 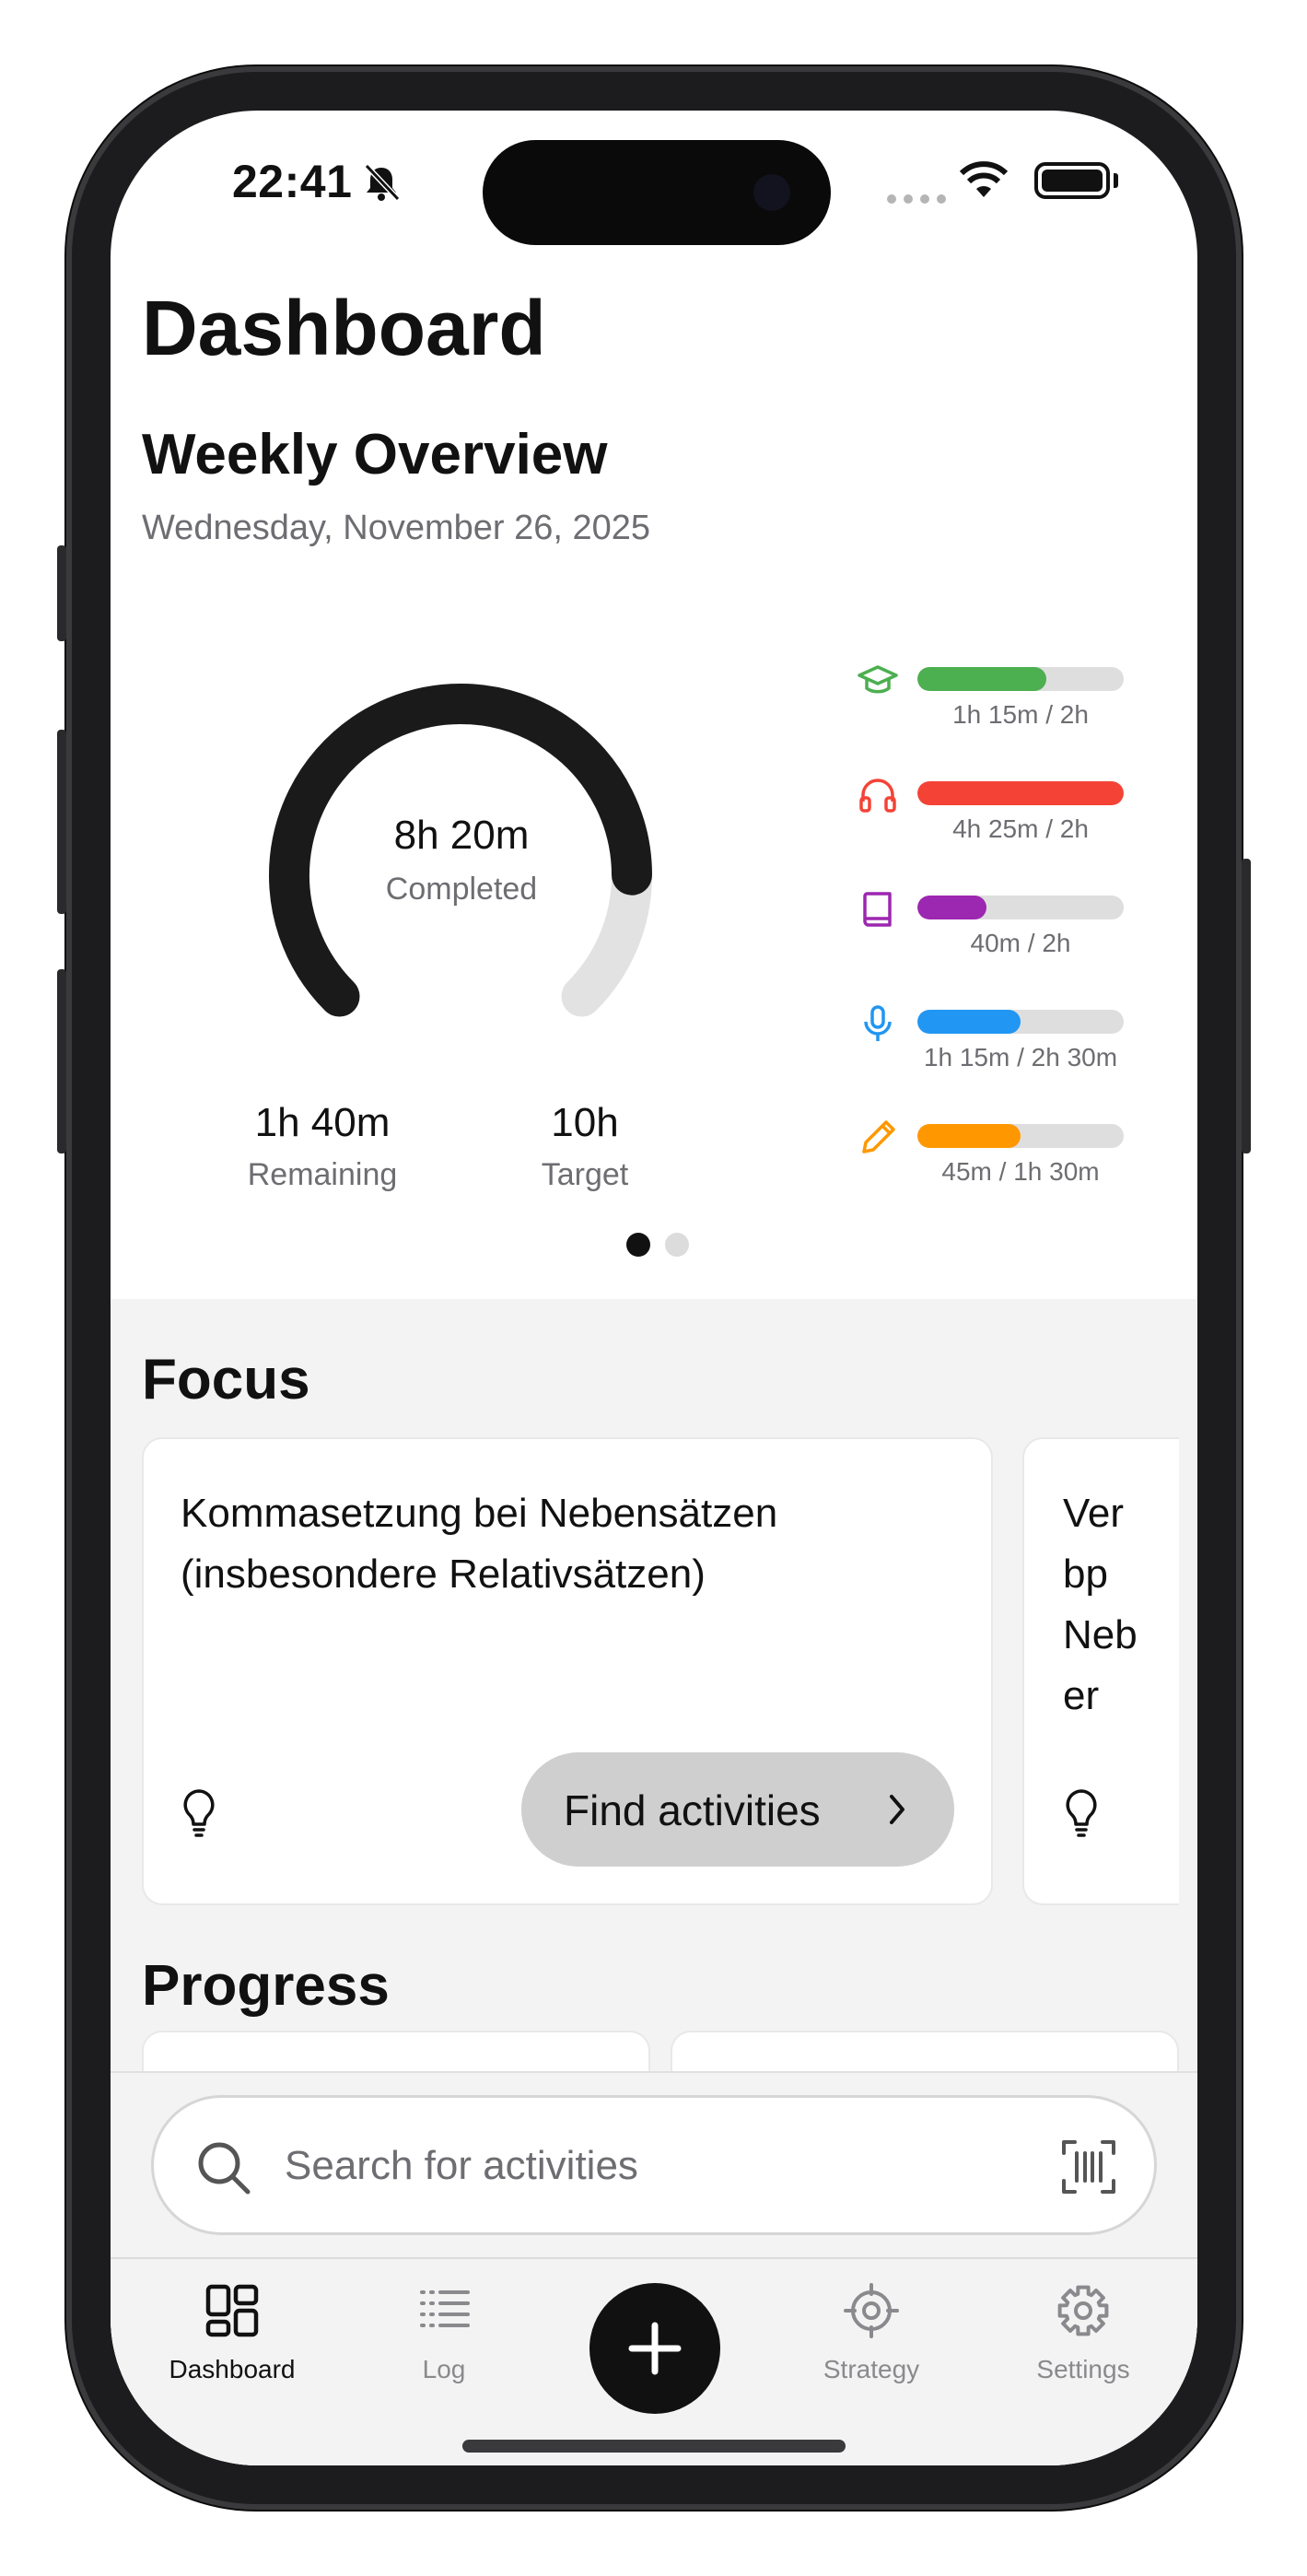 What do you see at coordinates (897, 1809) in the screenshot?
I see `chevron-right-icon` at bounding box center [897, 1809].